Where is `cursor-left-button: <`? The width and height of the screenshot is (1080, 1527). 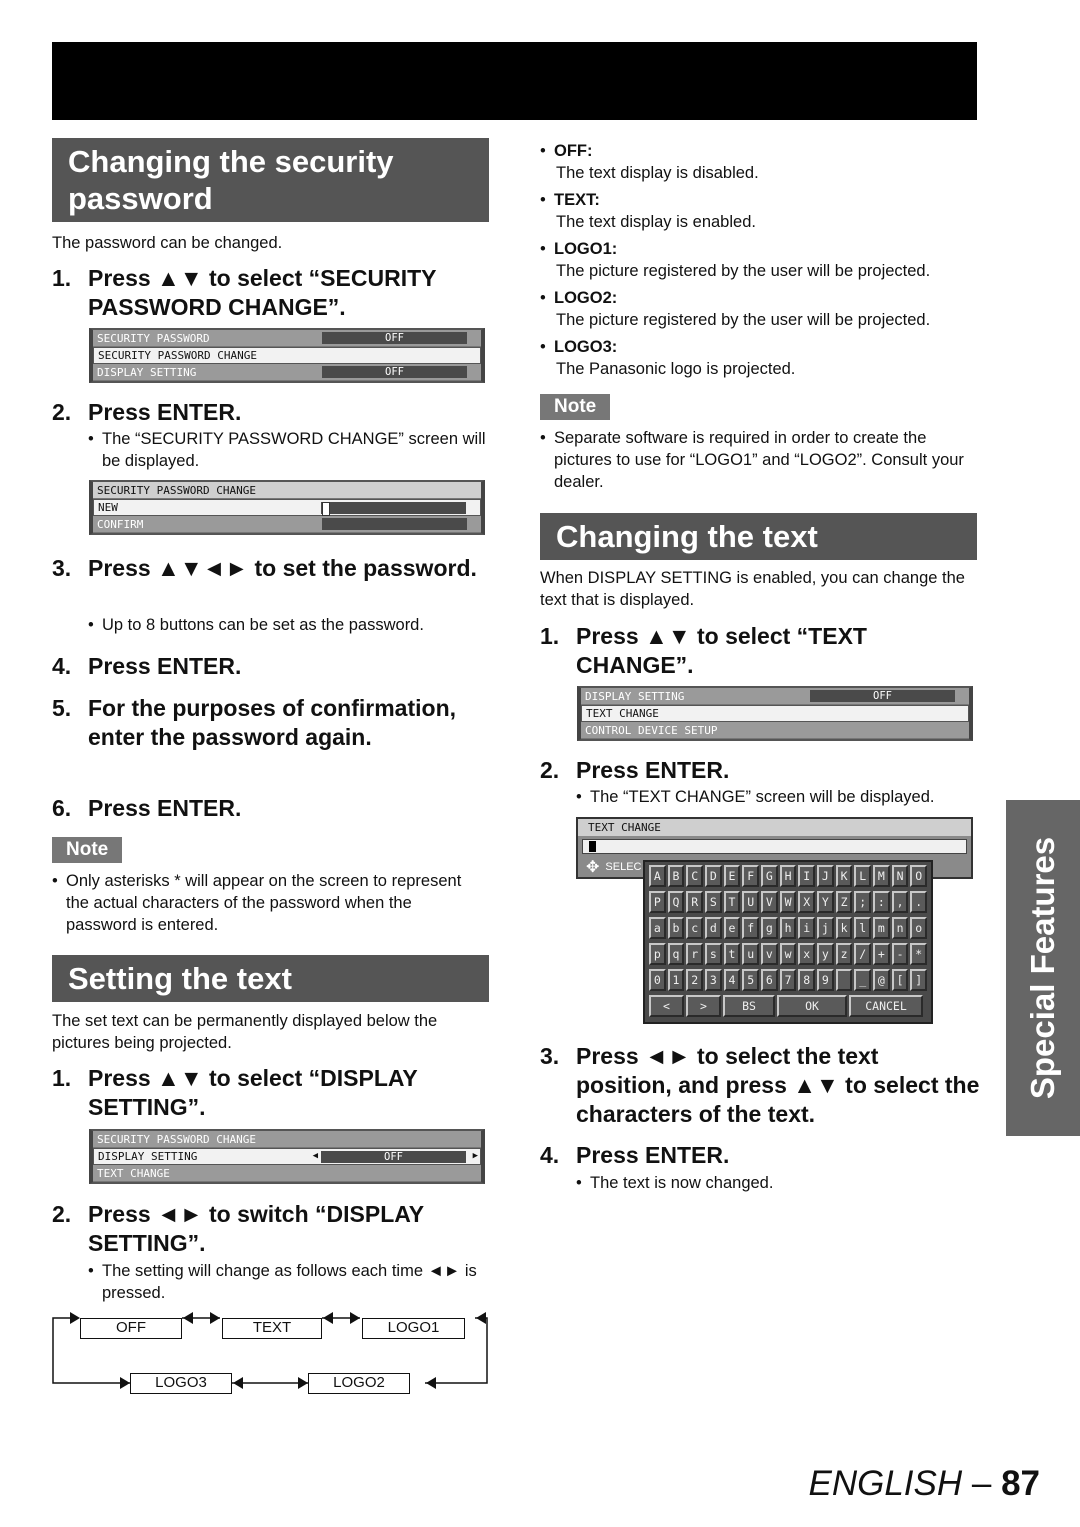 cursor-left-button: < is located at coordinates (666, 1006).